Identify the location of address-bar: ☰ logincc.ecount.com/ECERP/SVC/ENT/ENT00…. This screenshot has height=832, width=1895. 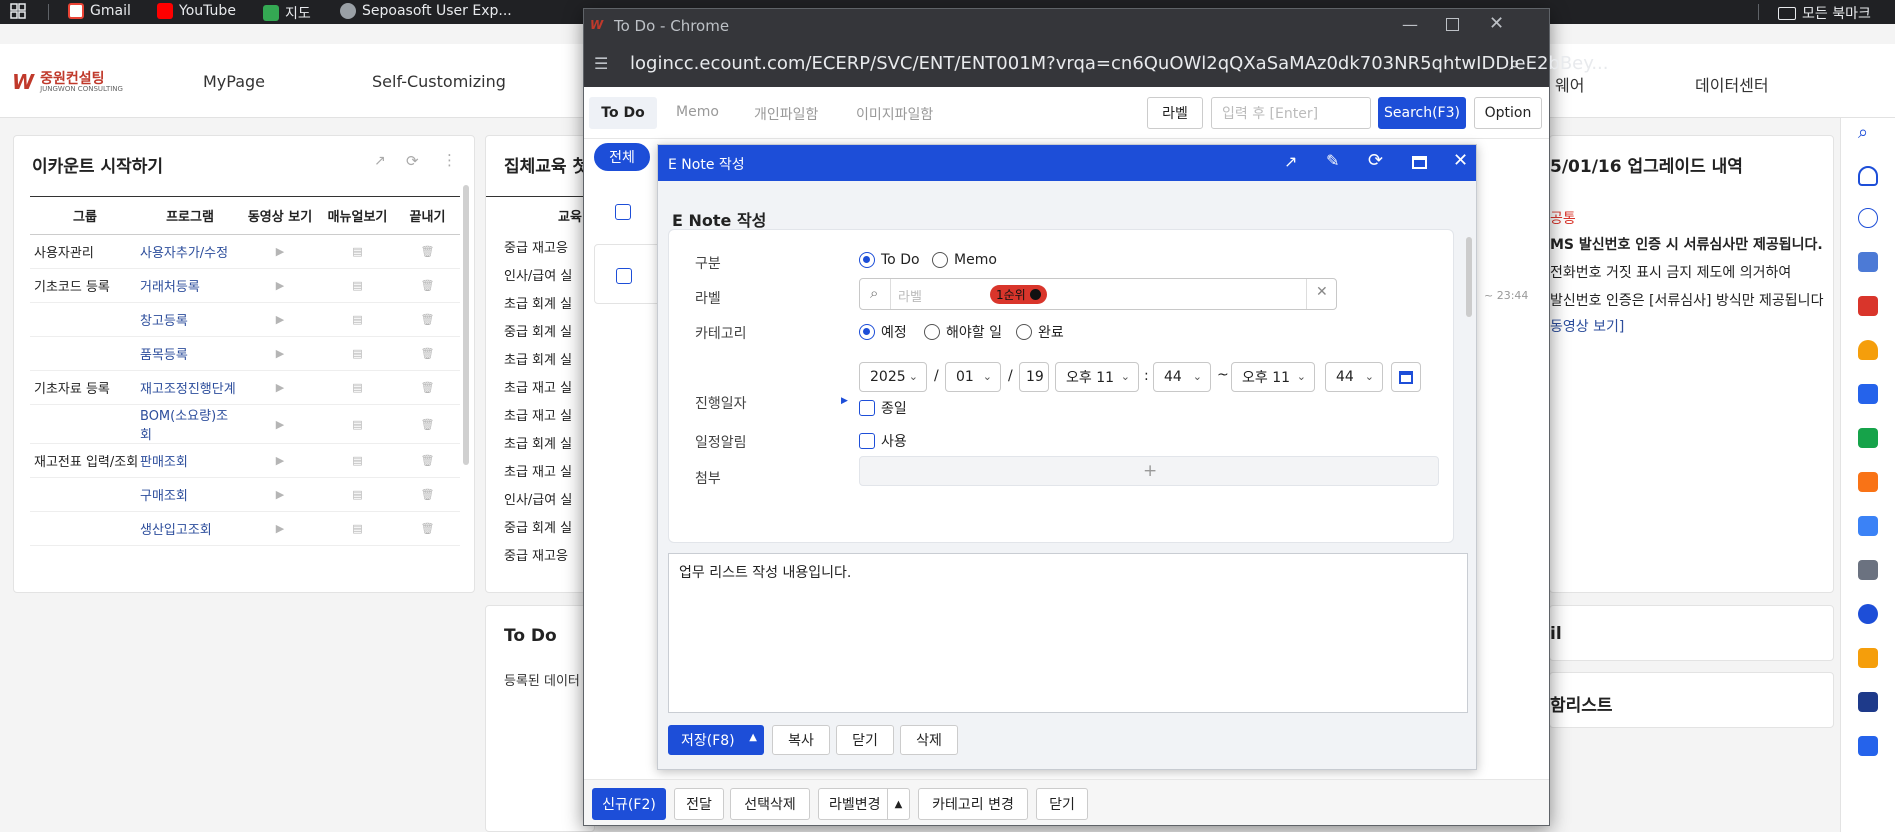
(1096, 65).